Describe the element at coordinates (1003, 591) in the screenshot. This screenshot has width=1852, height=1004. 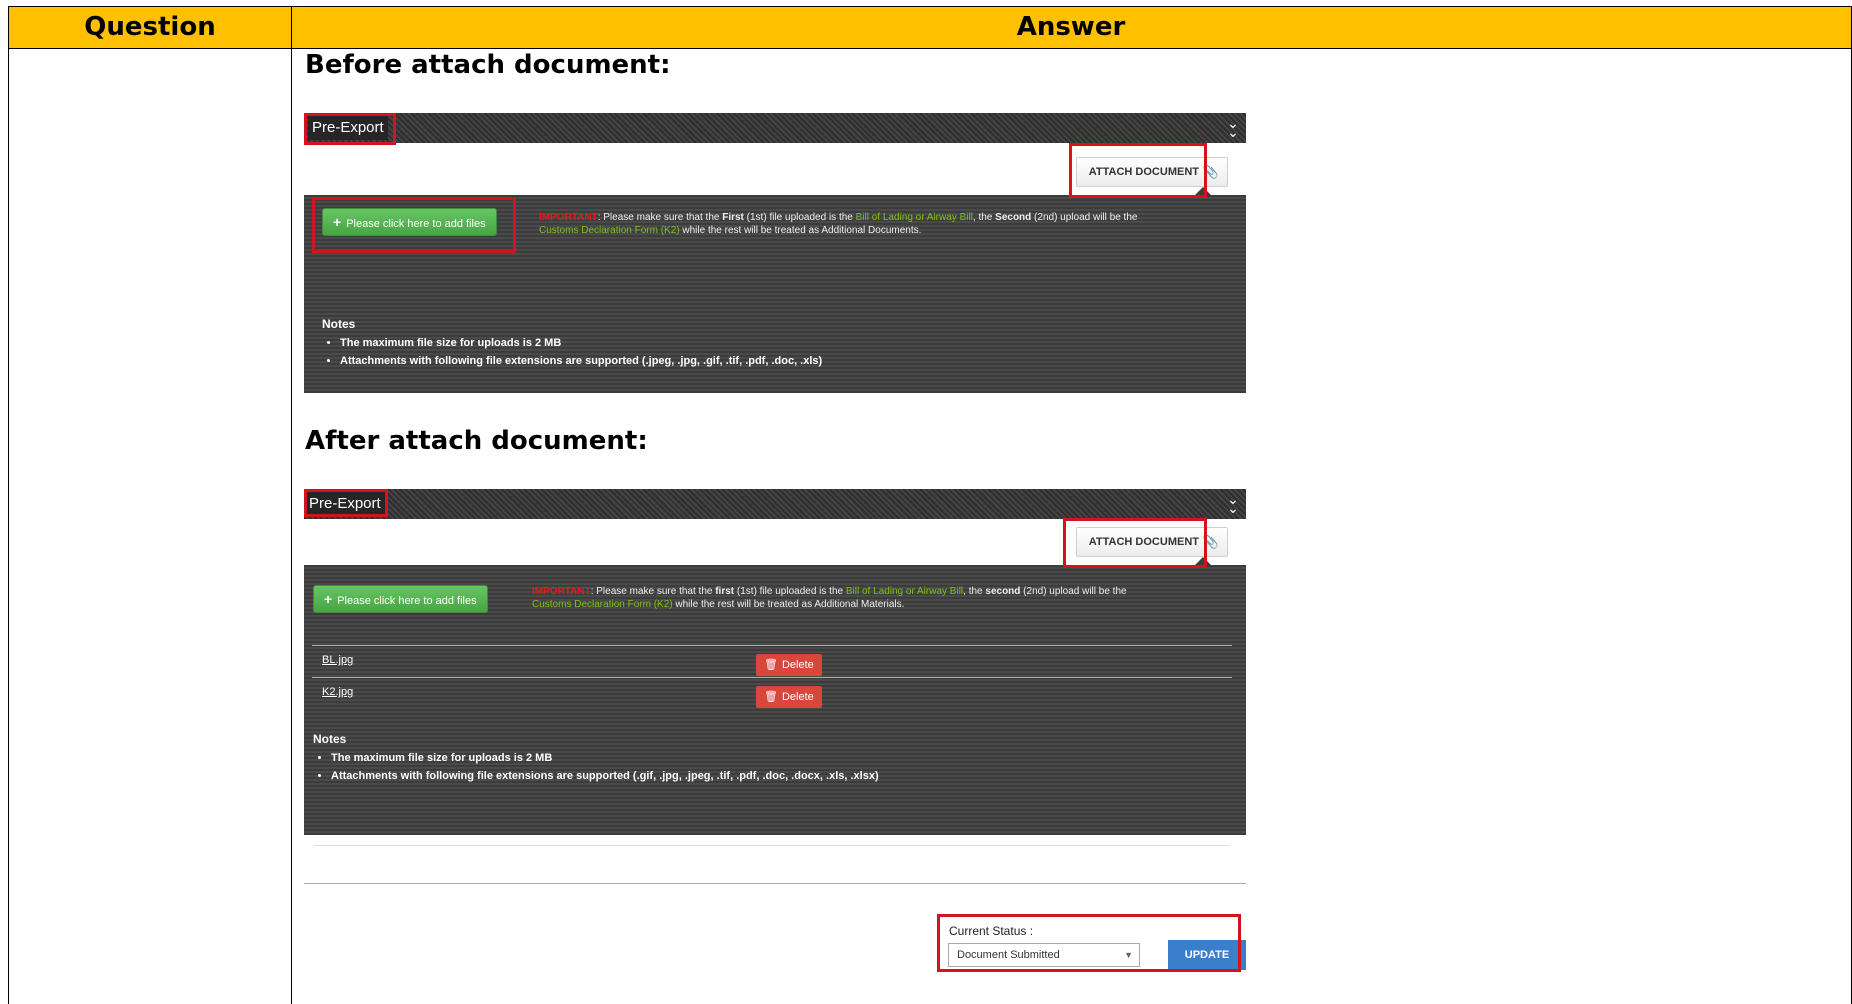
I see `second-word: second` at that location.